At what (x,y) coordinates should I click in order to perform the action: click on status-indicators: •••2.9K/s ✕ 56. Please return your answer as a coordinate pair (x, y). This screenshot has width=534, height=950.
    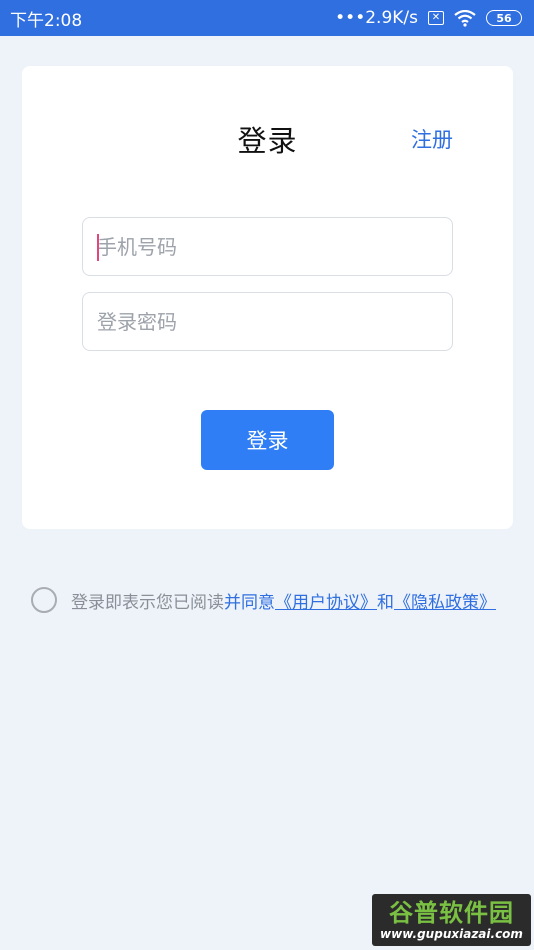
    Looking at the image, I should click on (428, 18).